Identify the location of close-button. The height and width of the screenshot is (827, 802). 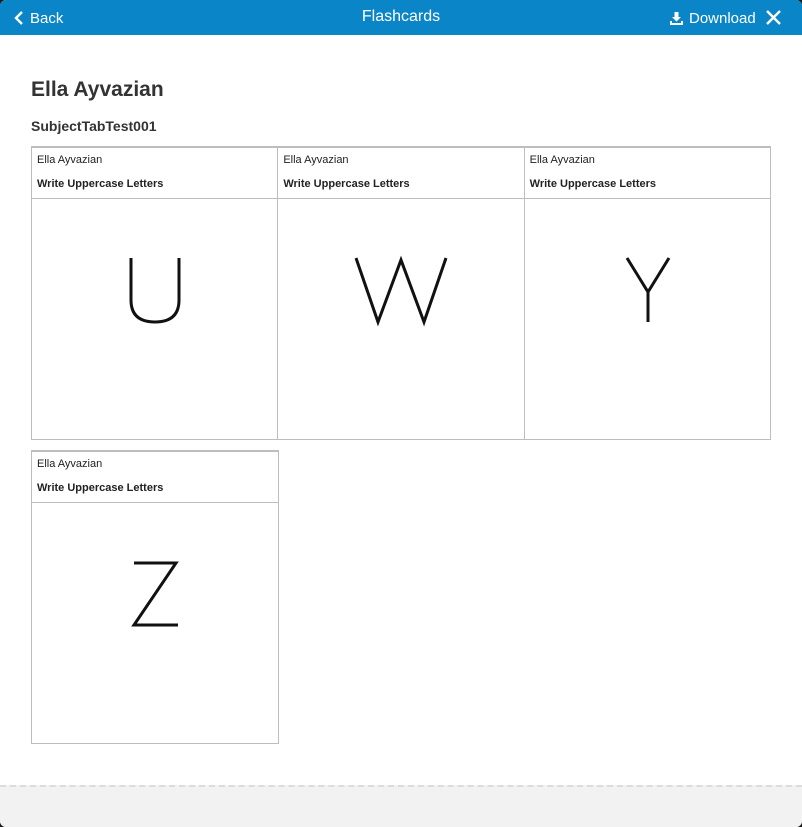
(773, 17).